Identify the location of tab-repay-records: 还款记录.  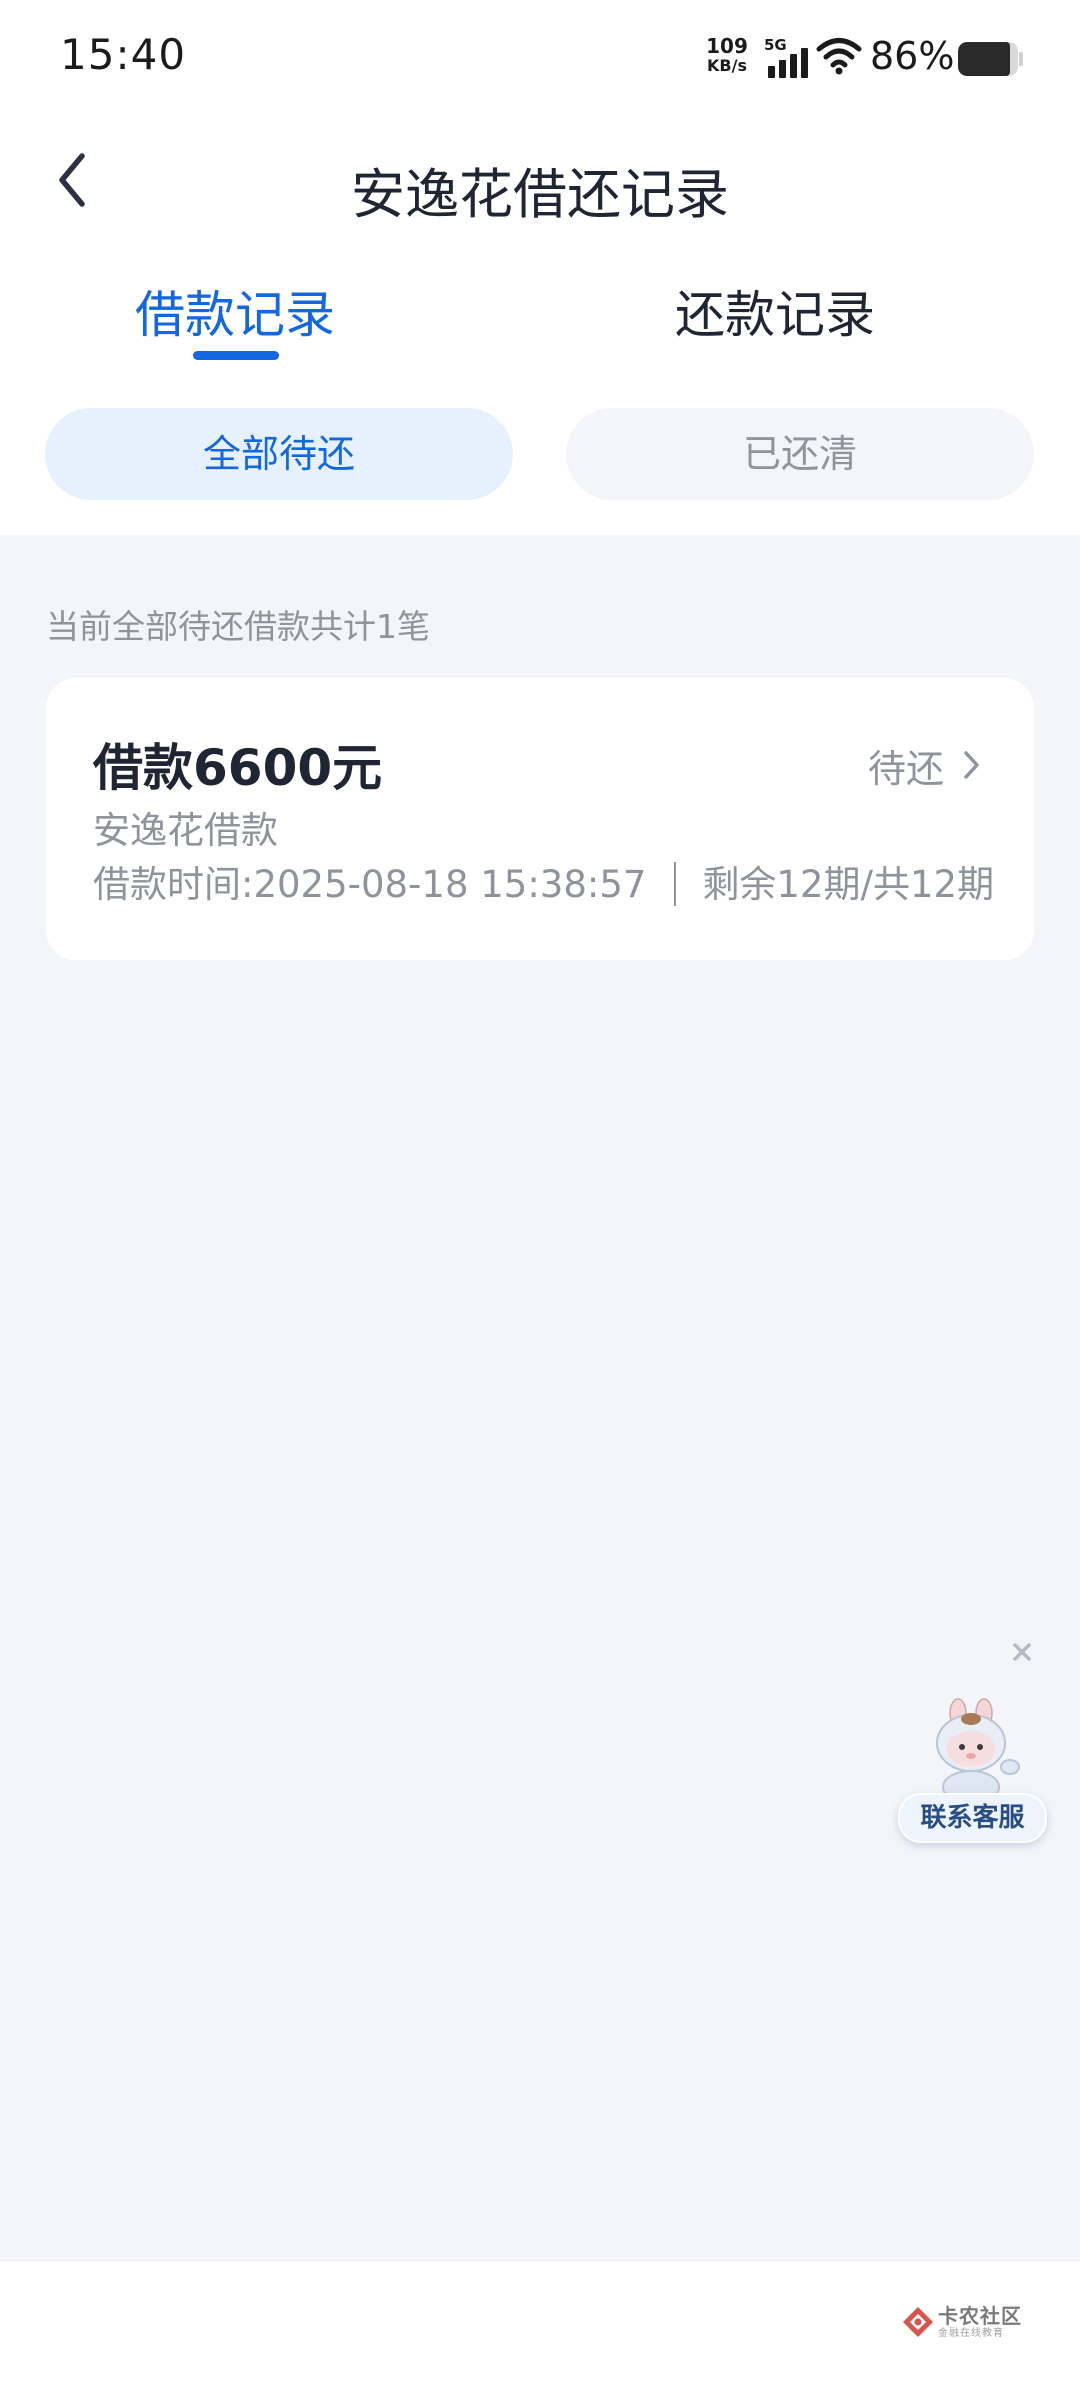
(775, 311).